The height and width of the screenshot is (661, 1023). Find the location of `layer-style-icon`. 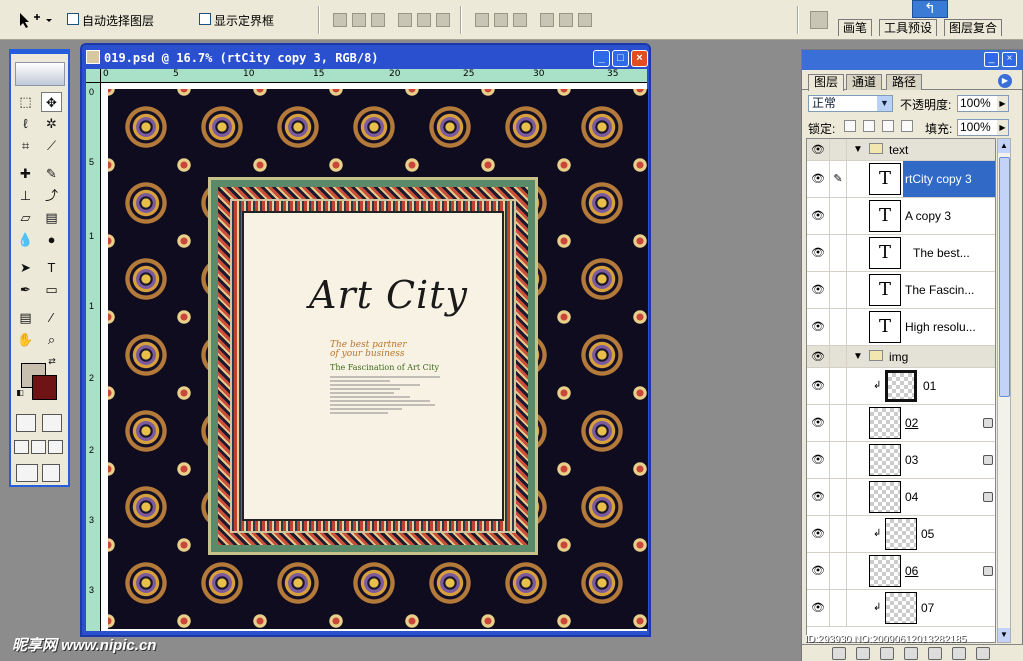

layer-style-icon is located at coordinates (863, 653).